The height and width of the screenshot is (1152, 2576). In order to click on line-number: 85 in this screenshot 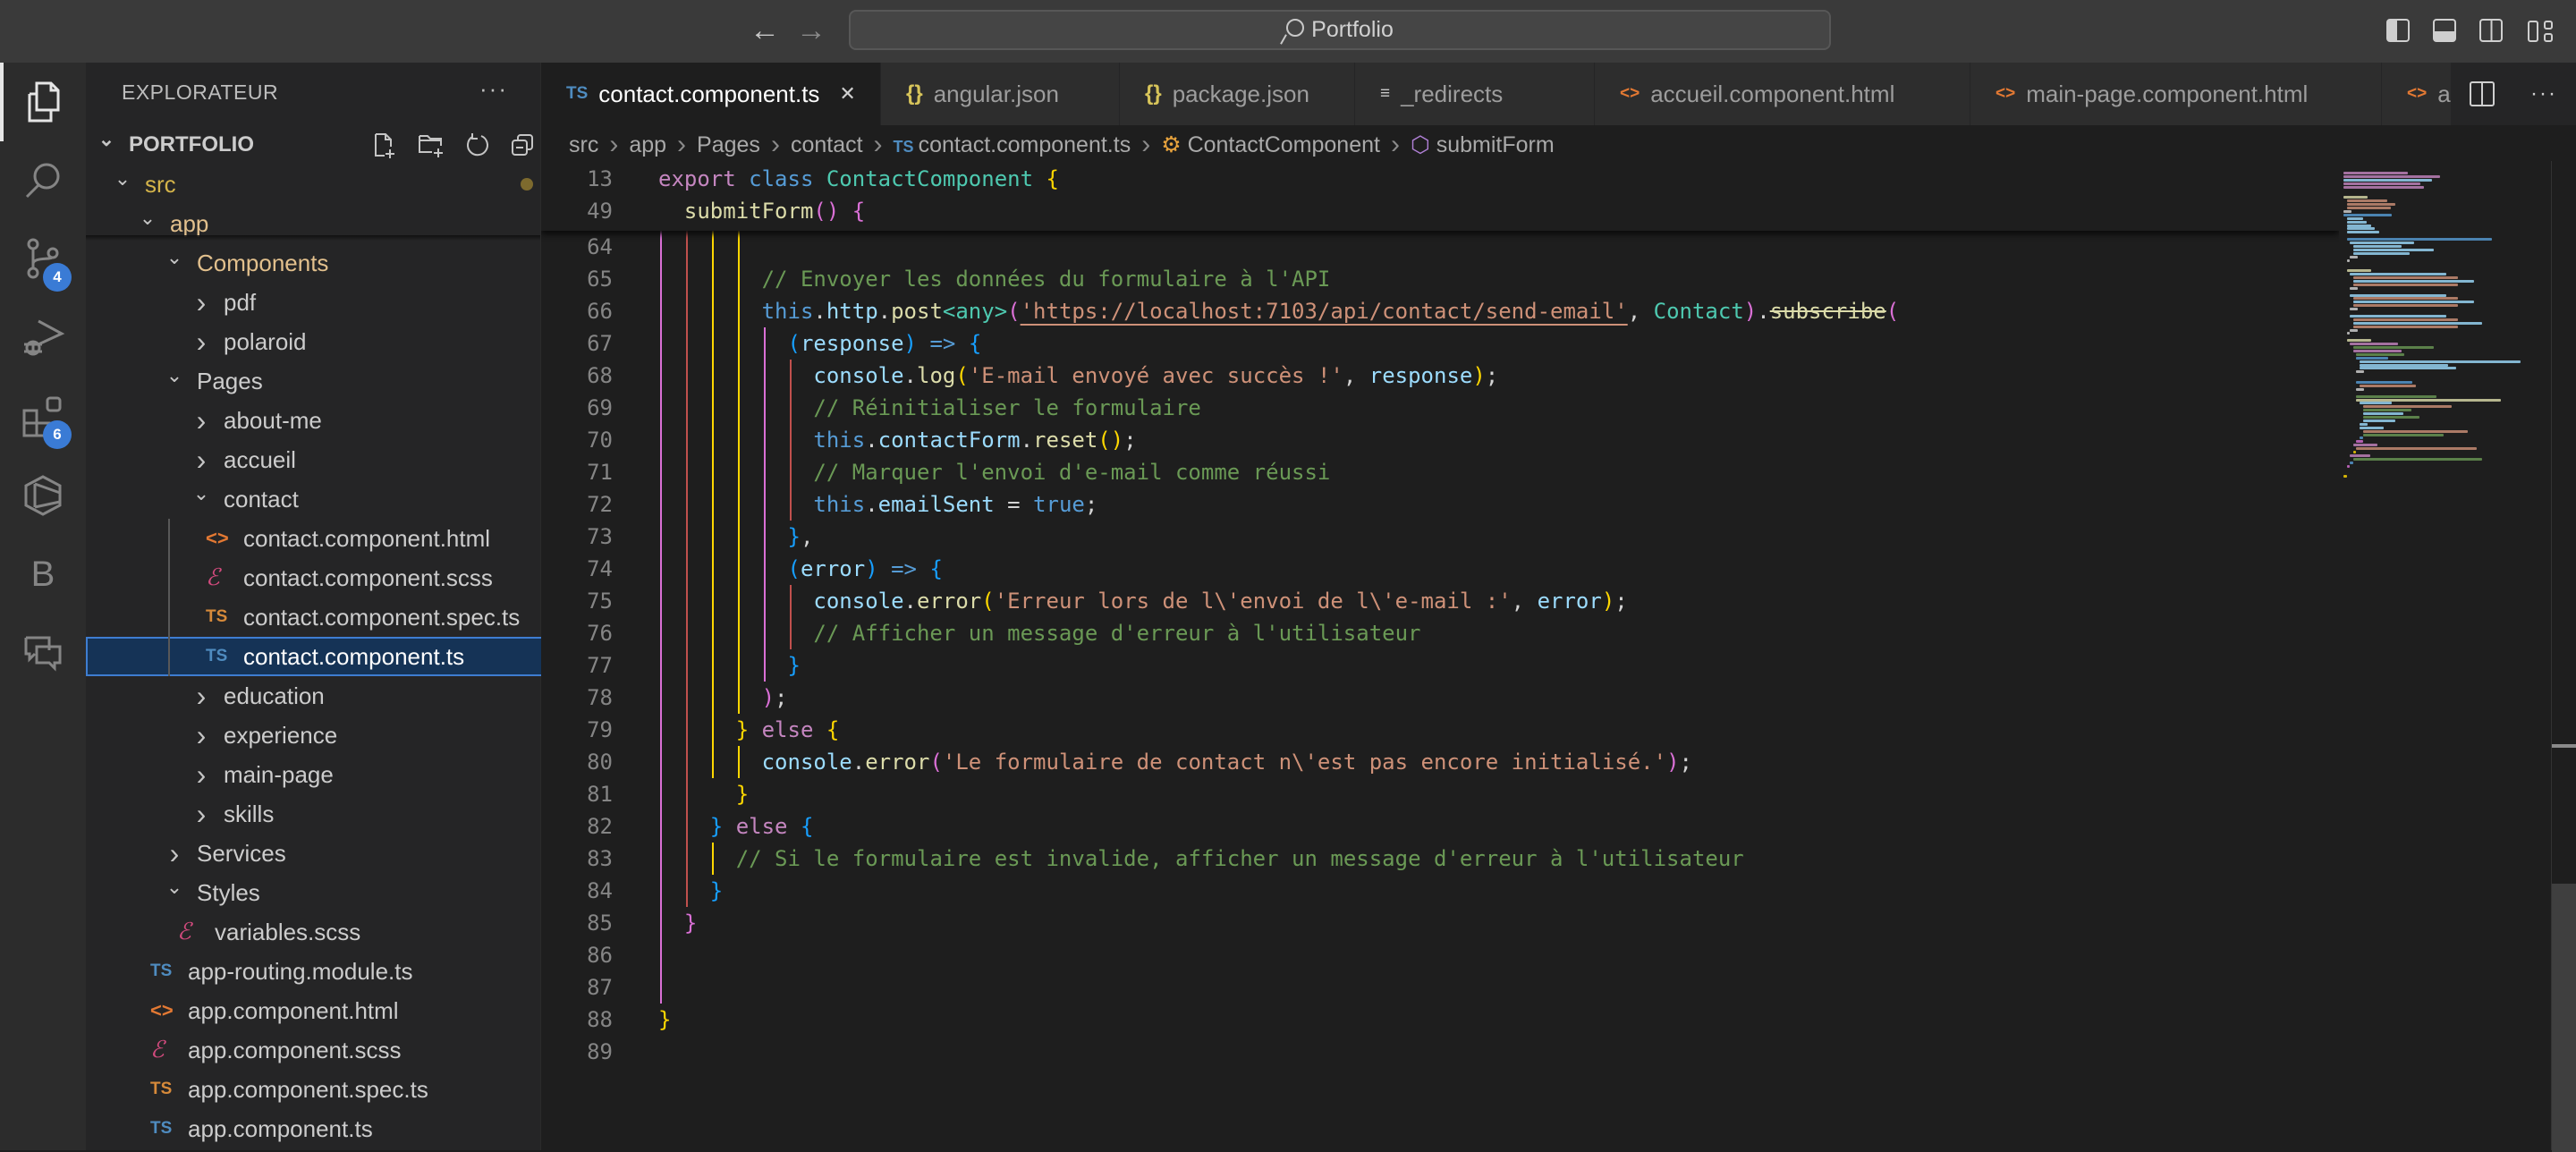, I will do `click(600, 924)`.